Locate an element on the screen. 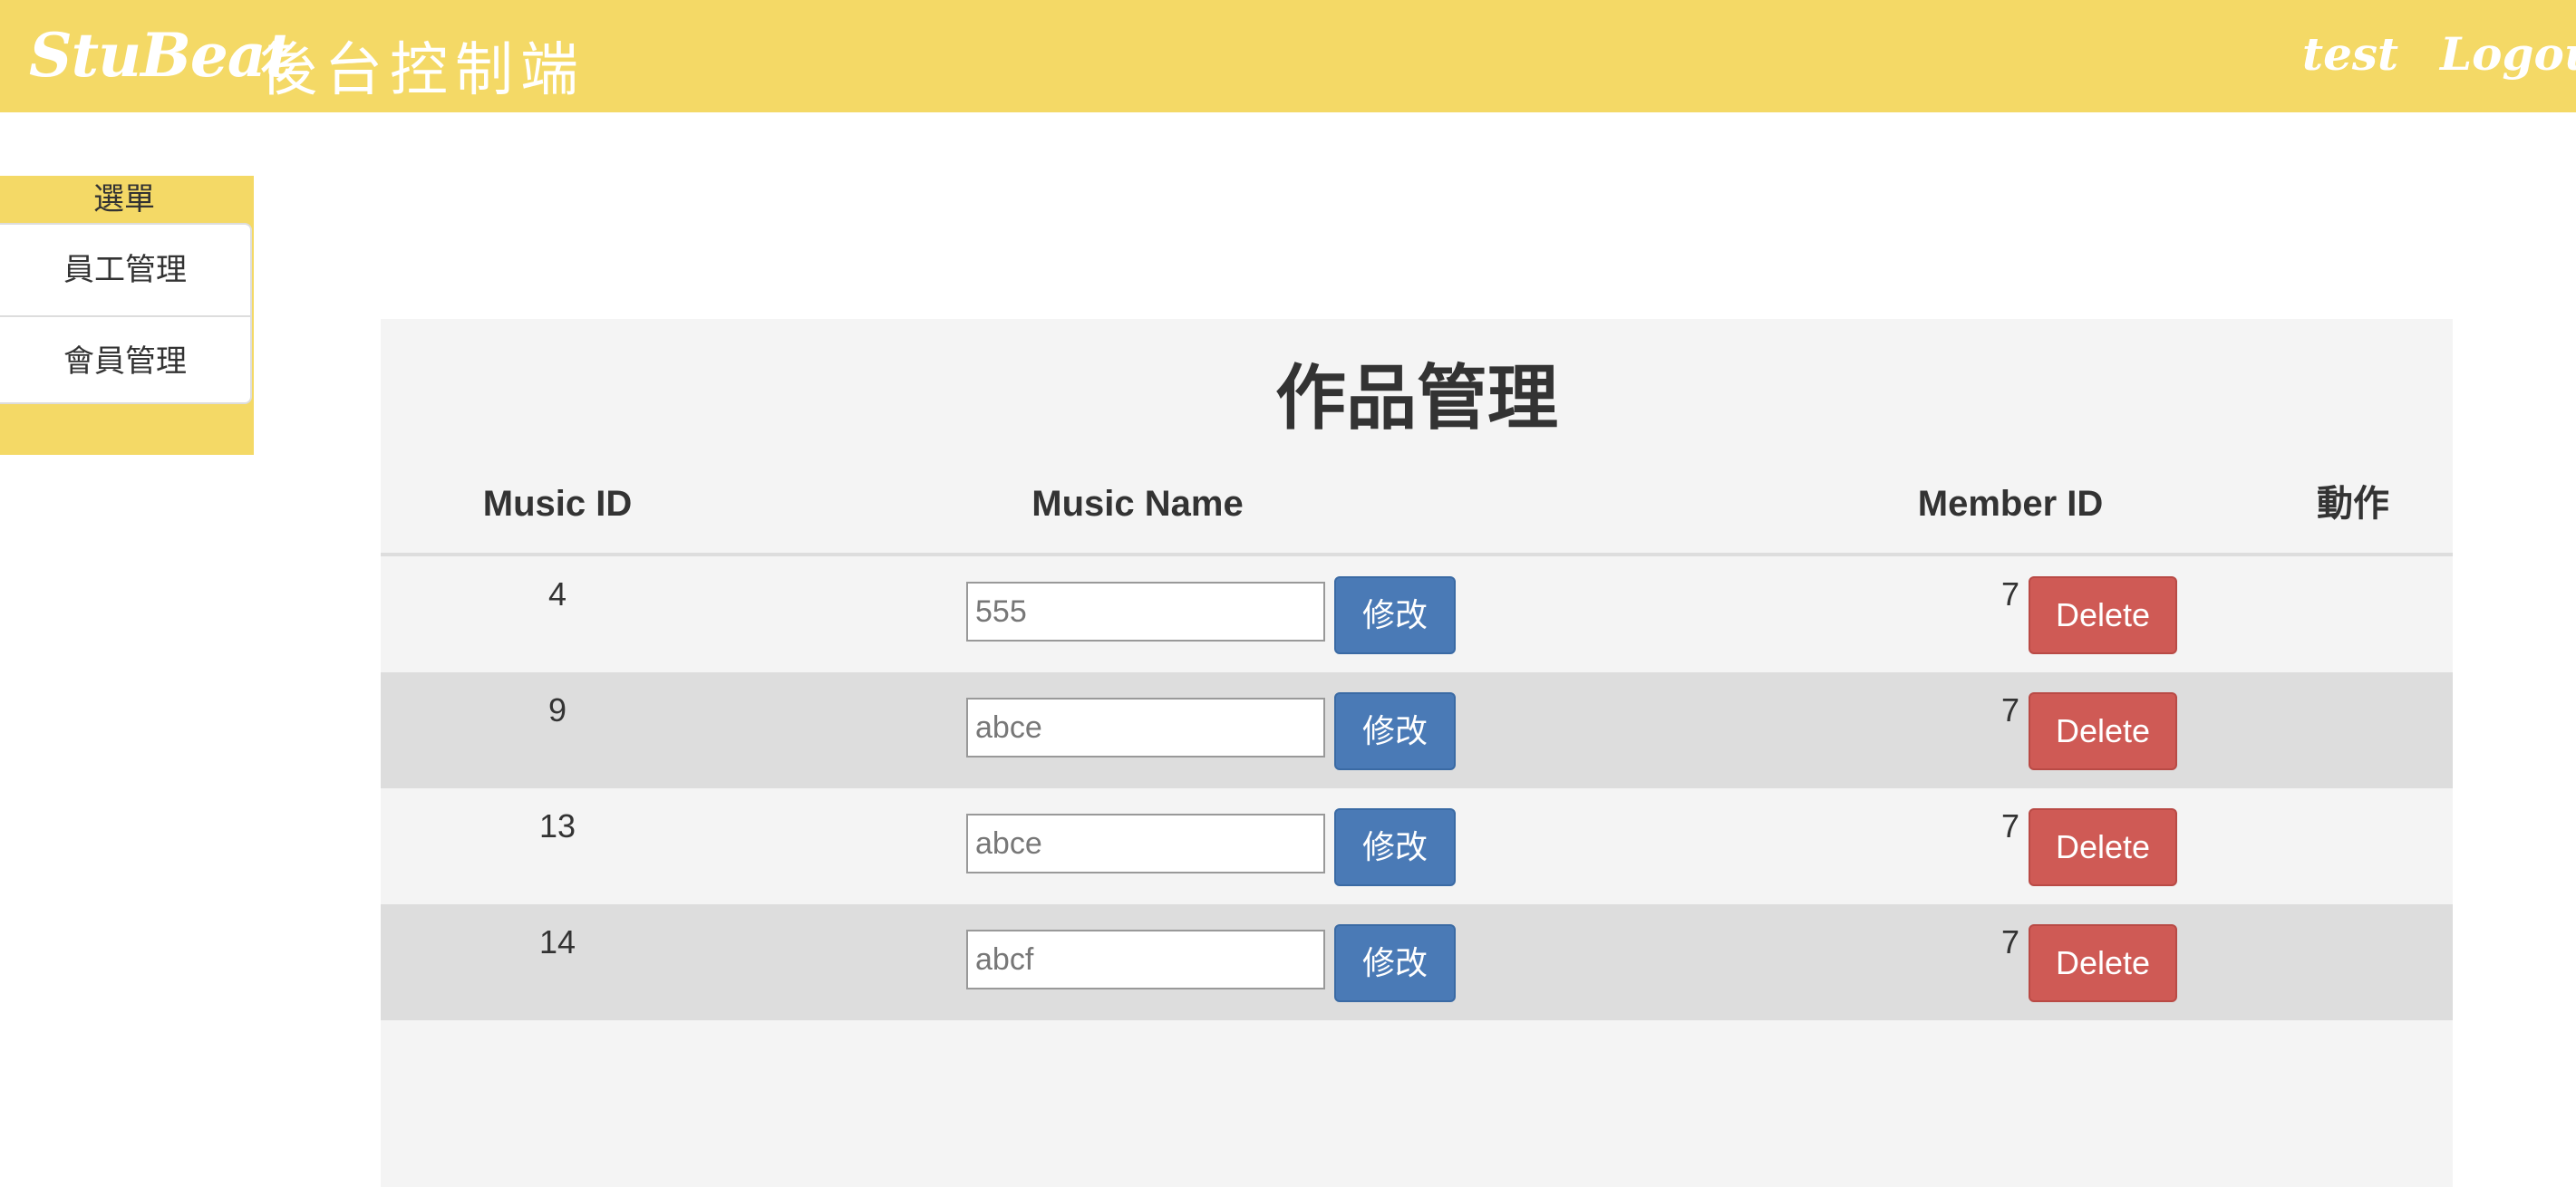 The width and height of the screenshot is (2576, 1187). column-header-music-id: Music ID is located at coordinates (557, 504).